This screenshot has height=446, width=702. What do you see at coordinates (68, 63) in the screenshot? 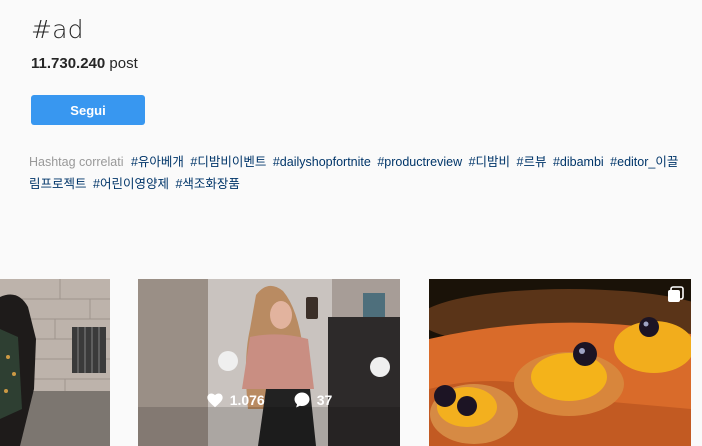
I see `post-count-number: 11.730.240` at bounding box center [68, 63].